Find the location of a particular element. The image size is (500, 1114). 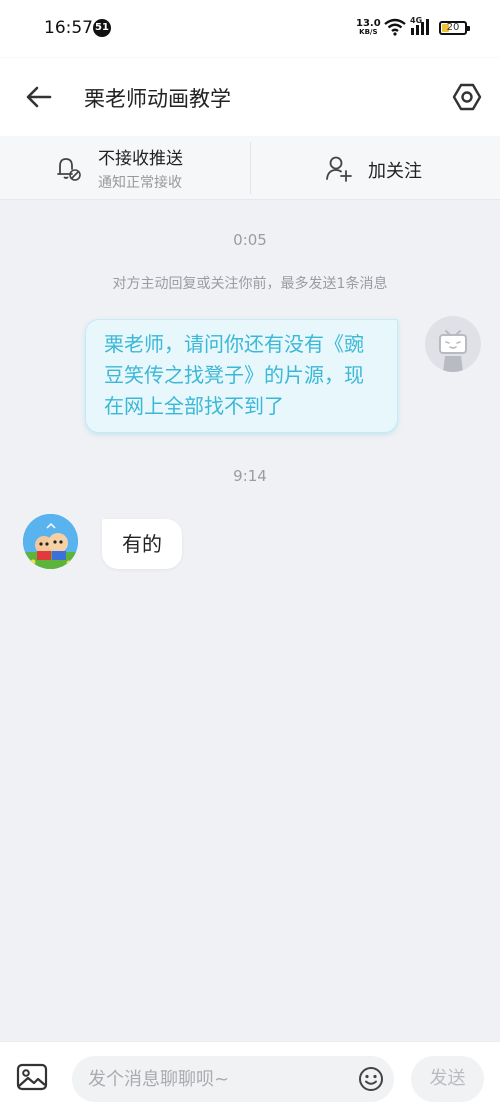

action-bar: 不接收推送 通知正常接收 加关注 is located at coordinates (250, 168).